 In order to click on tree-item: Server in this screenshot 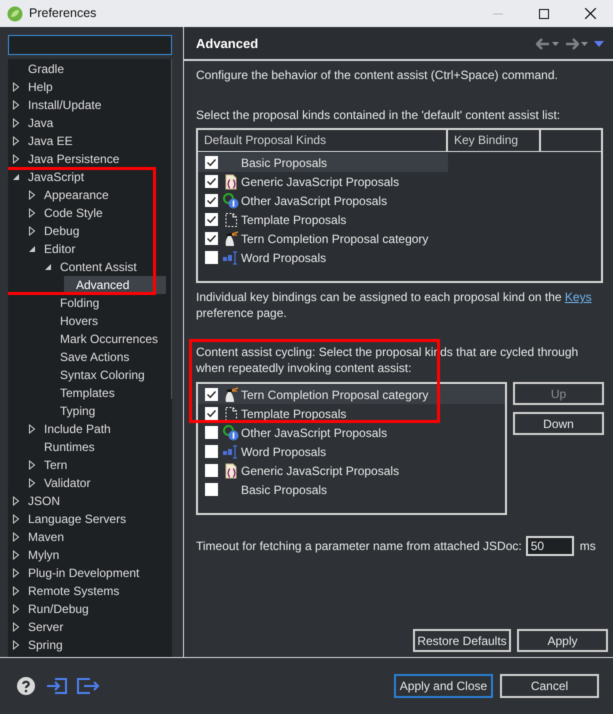, I will do `click(46, 627)`.